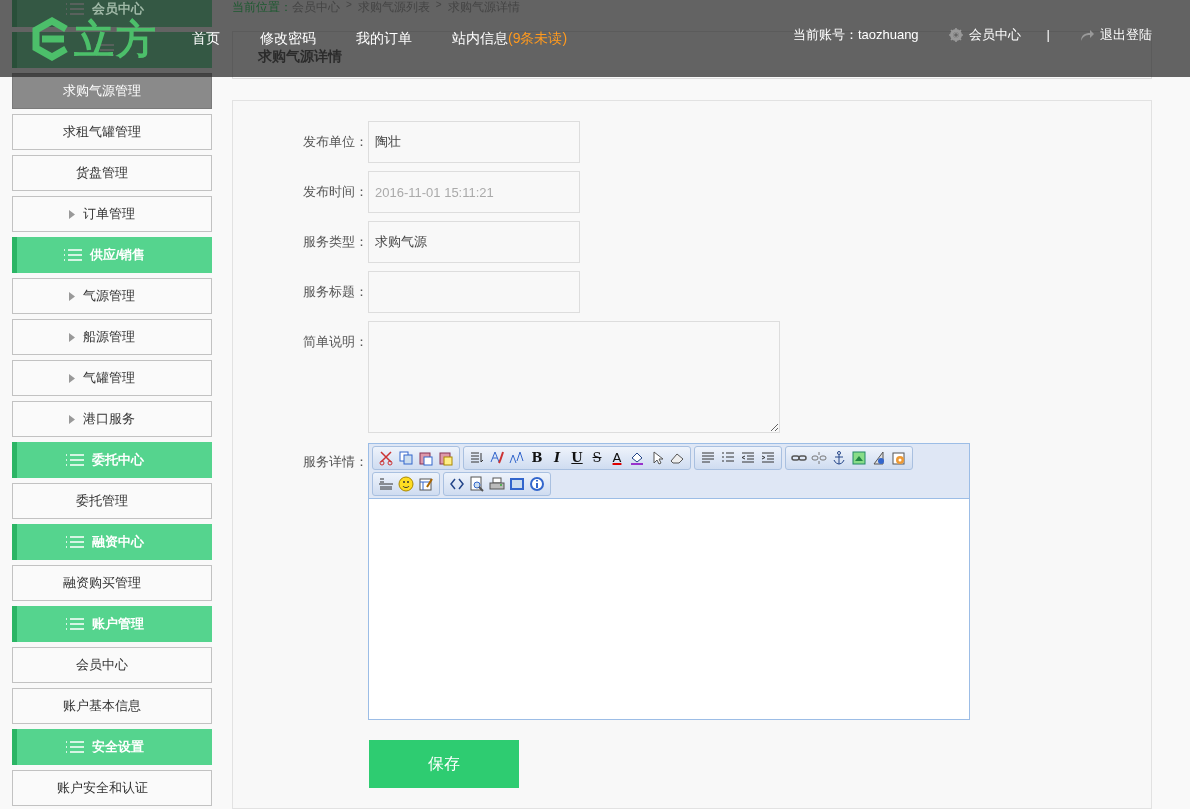 The image size is (1190, 809). Describe the element at coordinates (117, 542) in the screenshot. I see `sidebar-section-title: 融资中心` at that location.